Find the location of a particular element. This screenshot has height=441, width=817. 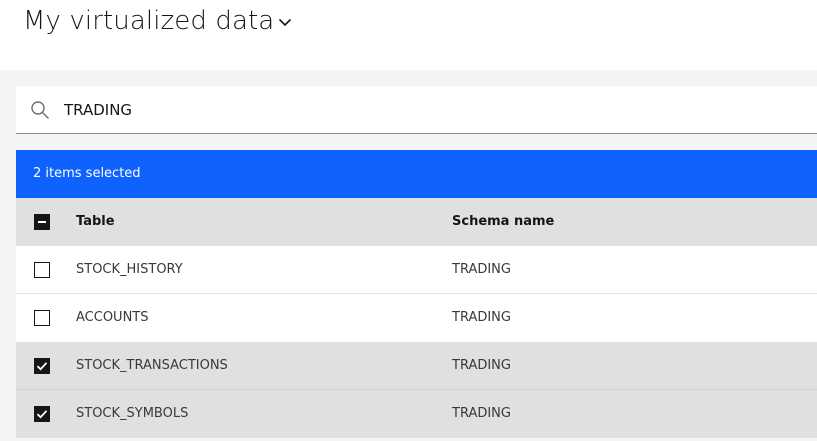

chevron-down-icon is located at coordinates (285, 22).